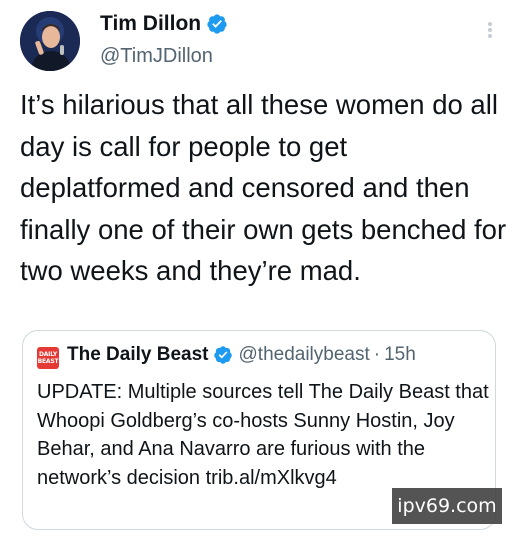 The image size is (518, 540). I want to click on more-options-icon, so click(490, 30).